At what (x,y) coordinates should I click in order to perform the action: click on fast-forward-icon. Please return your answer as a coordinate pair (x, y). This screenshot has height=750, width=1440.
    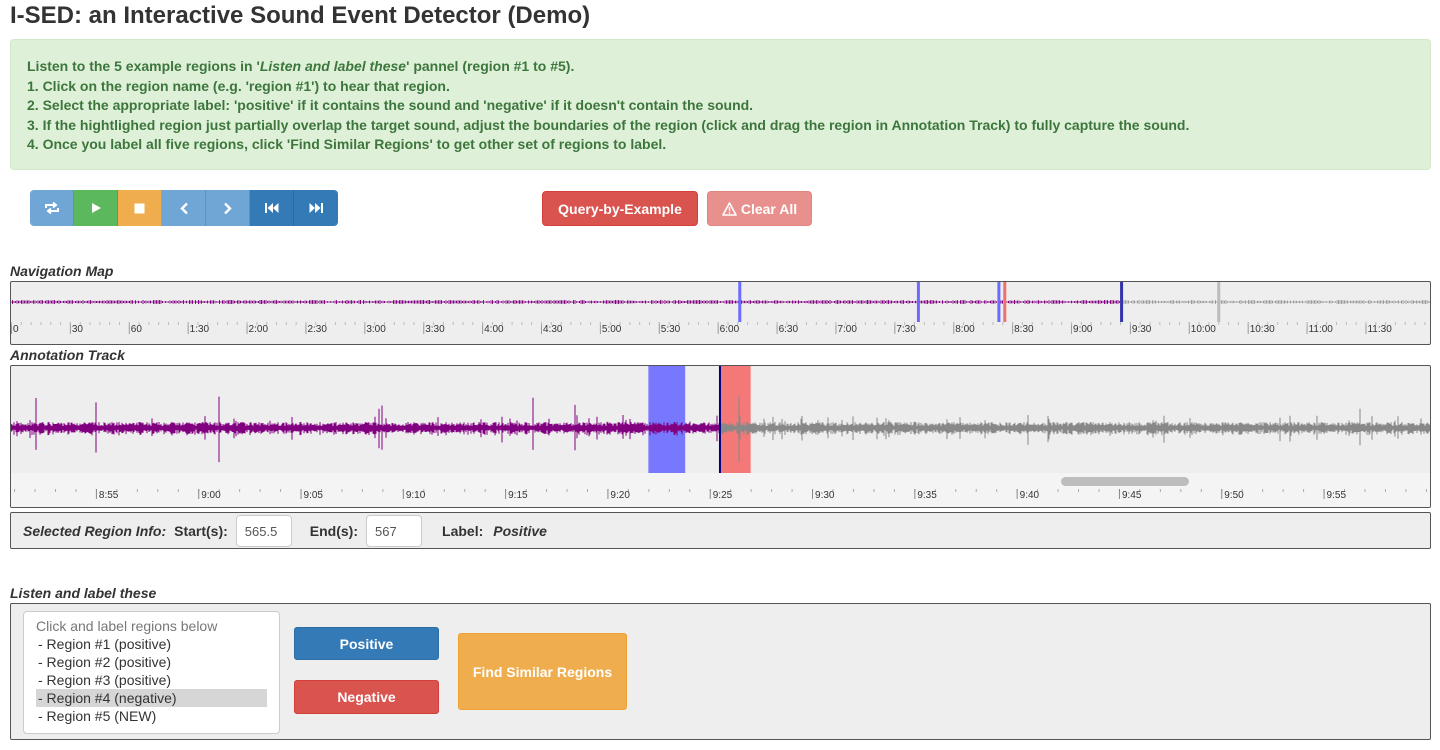
    Looking at the image, I should click on (316, 208).